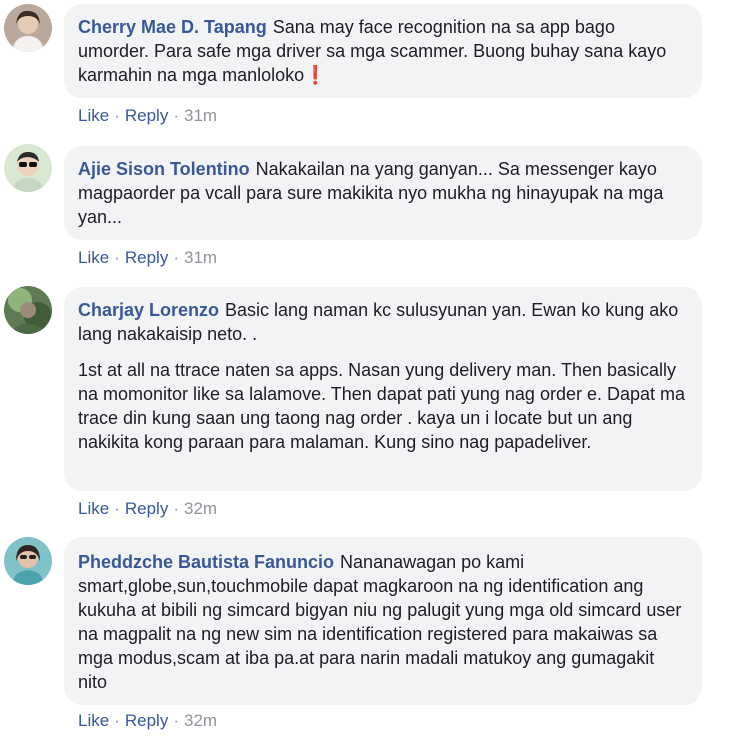 The image size is (750, 747). I want to click on avatar-green-photo-icon, so click(28, 310).